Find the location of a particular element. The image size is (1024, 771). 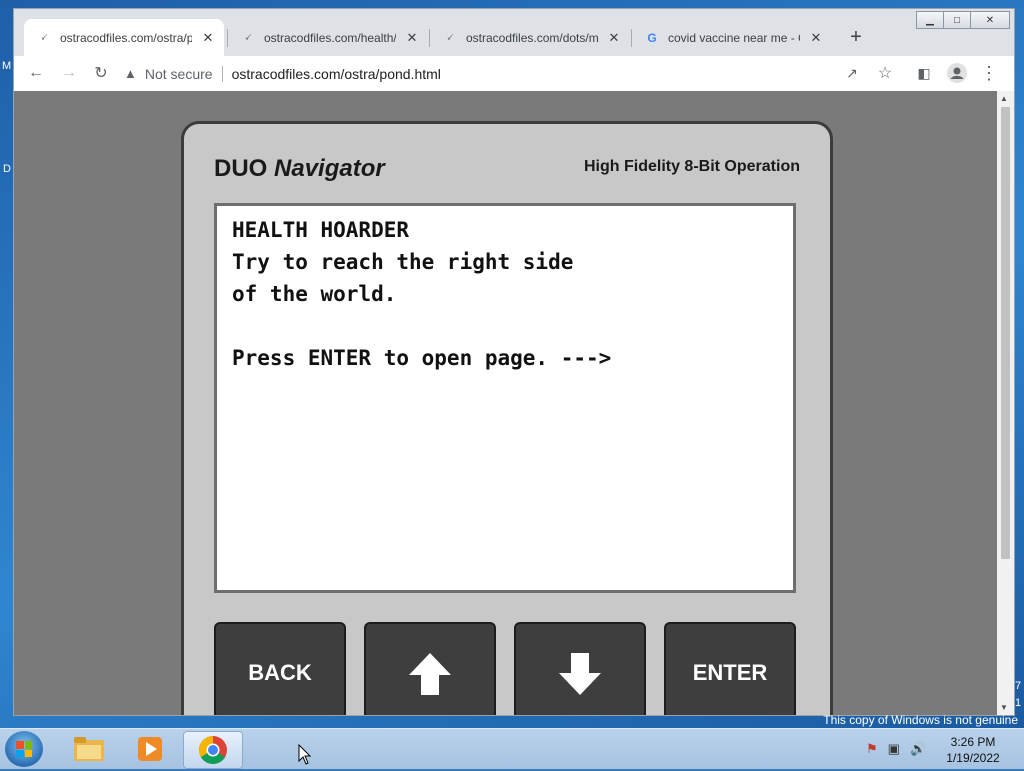

desktop-icon-label: 7 is located at coordinates (1018, 686).